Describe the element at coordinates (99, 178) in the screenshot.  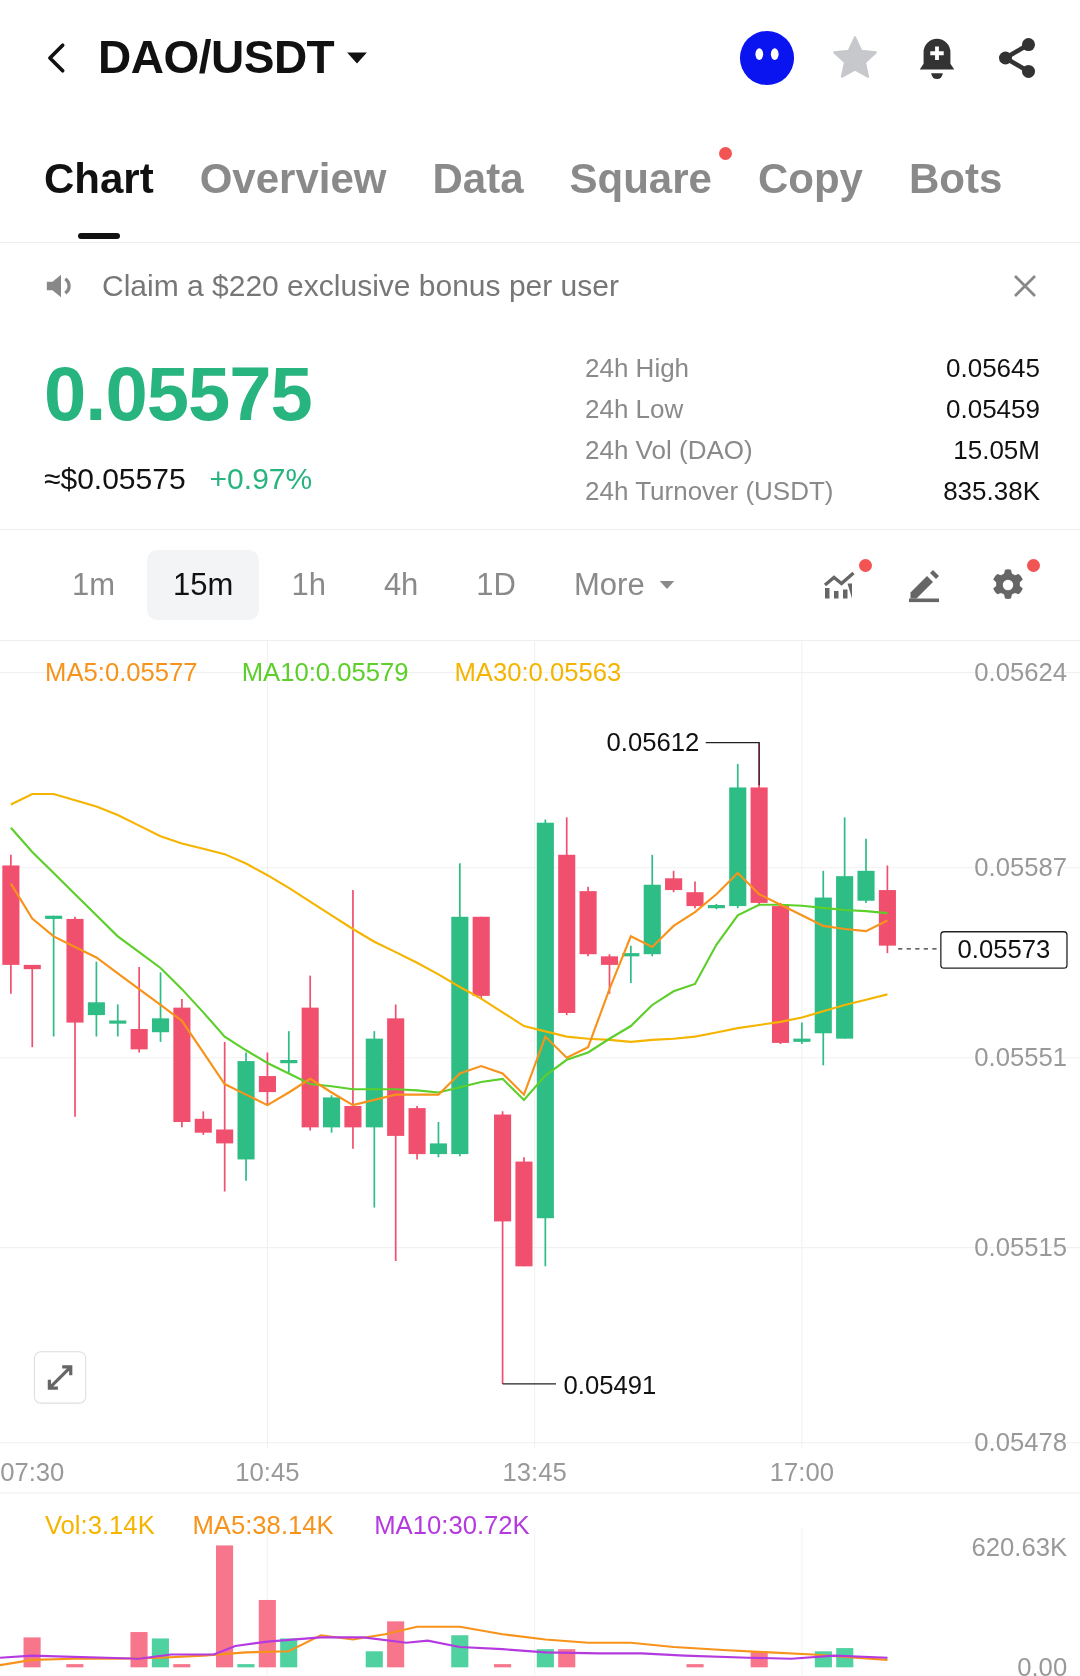
I see `tab: Chart` at that location.